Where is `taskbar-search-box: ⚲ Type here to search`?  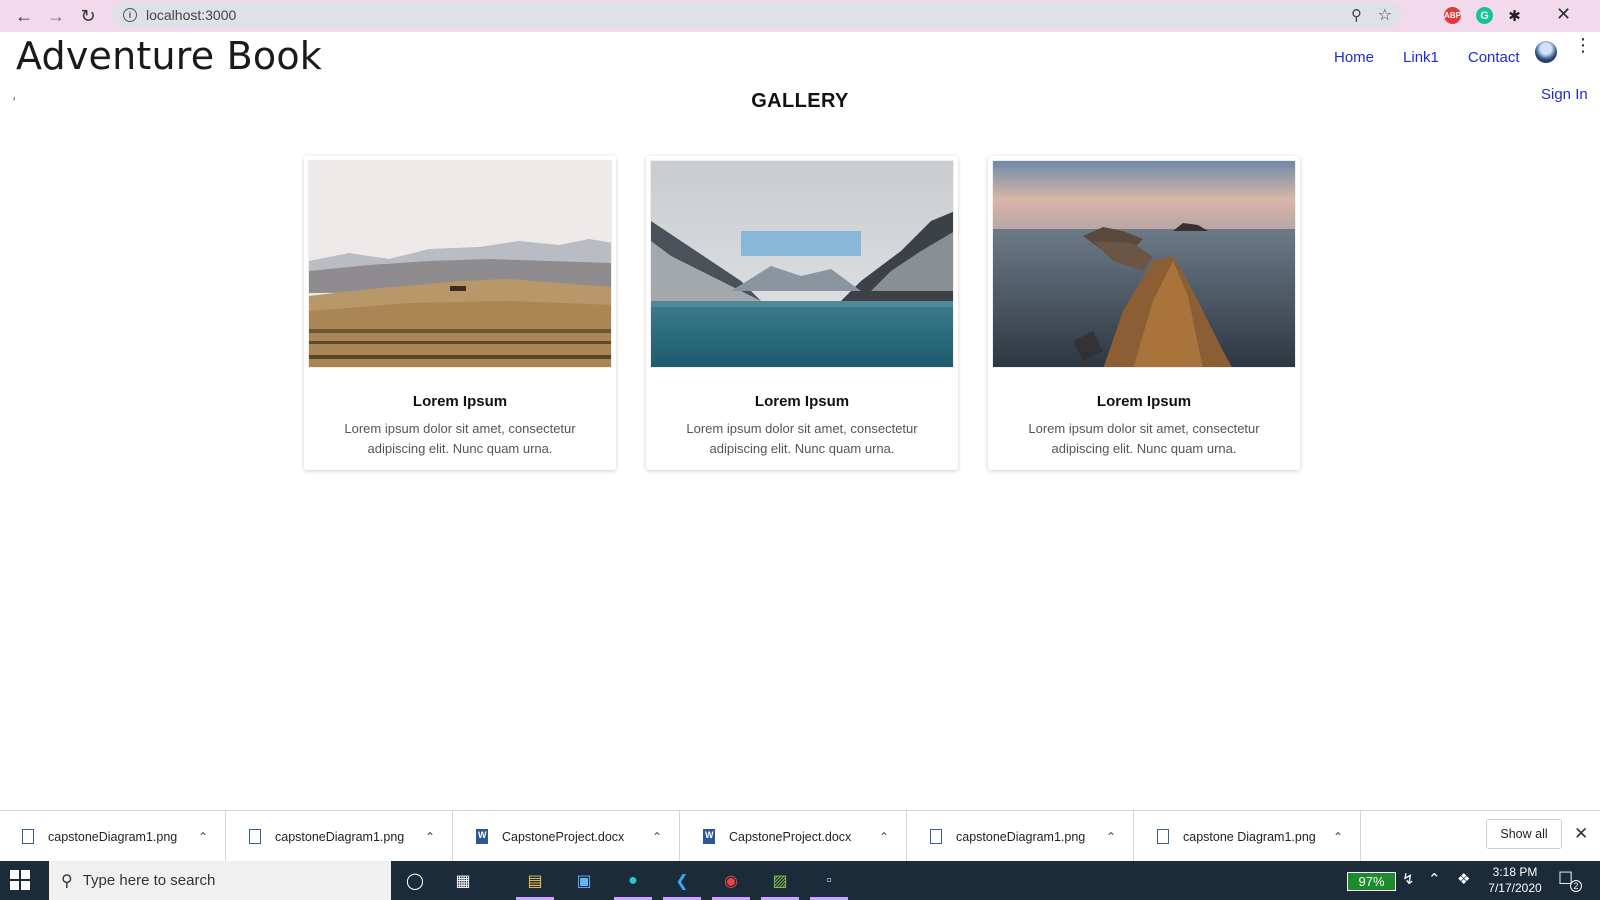
taskbar-search-box: ⚲ Type here to search is located at coordinates (220, 880).